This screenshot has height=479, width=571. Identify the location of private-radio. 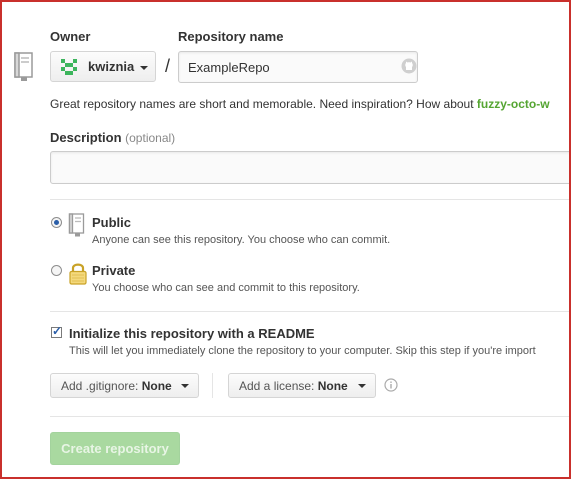
(56, 270).